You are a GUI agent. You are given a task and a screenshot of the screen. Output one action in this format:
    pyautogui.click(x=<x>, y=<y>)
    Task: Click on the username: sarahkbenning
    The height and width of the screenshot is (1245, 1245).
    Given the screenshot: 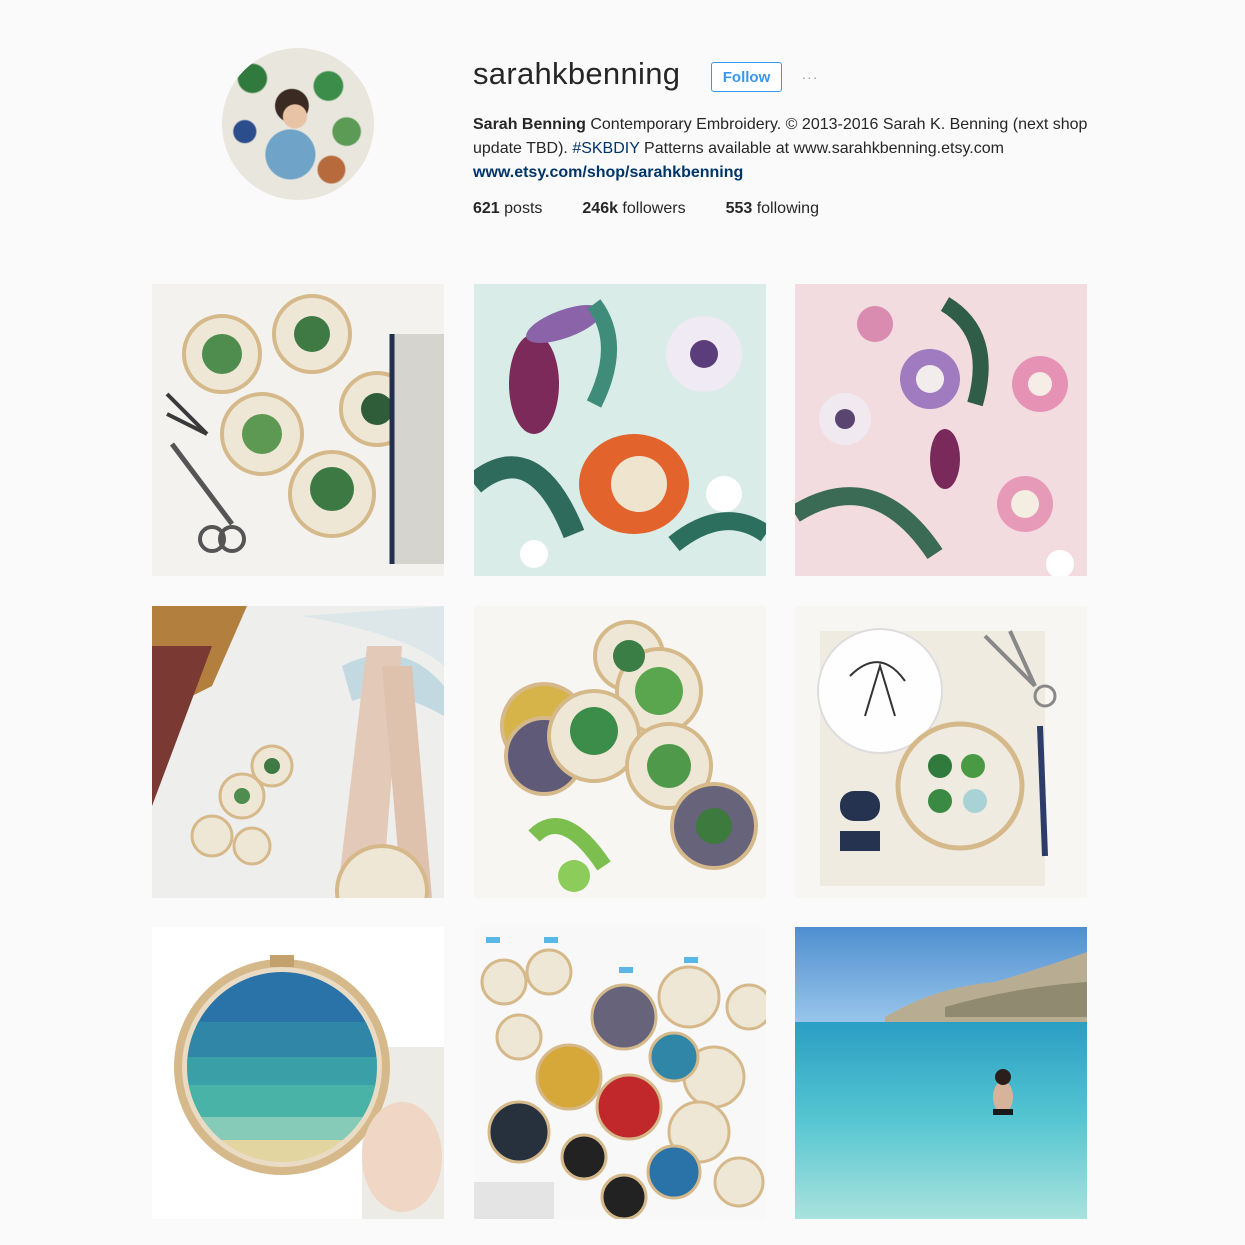 What is the action you would take?
    pyautogui.click(x=577, y=73)
    